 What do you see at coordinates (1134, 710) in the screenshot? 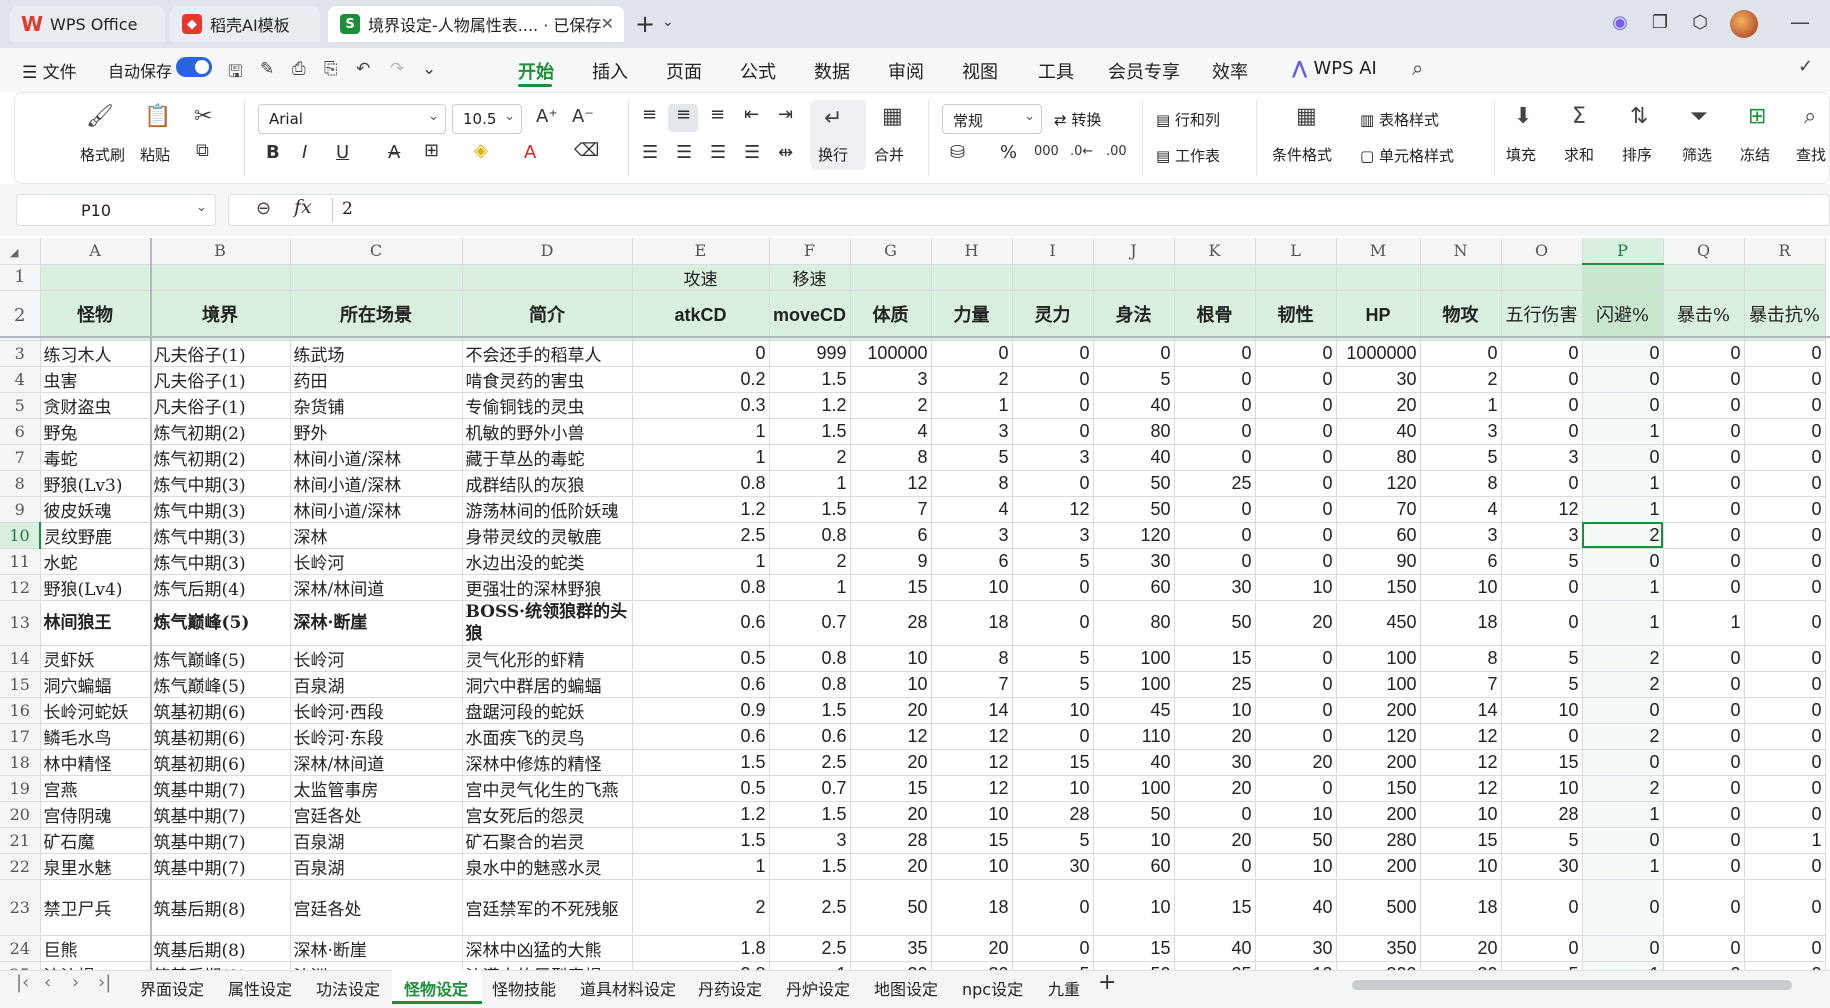
I see `cell: 45` at bounding box center [1134, 710].